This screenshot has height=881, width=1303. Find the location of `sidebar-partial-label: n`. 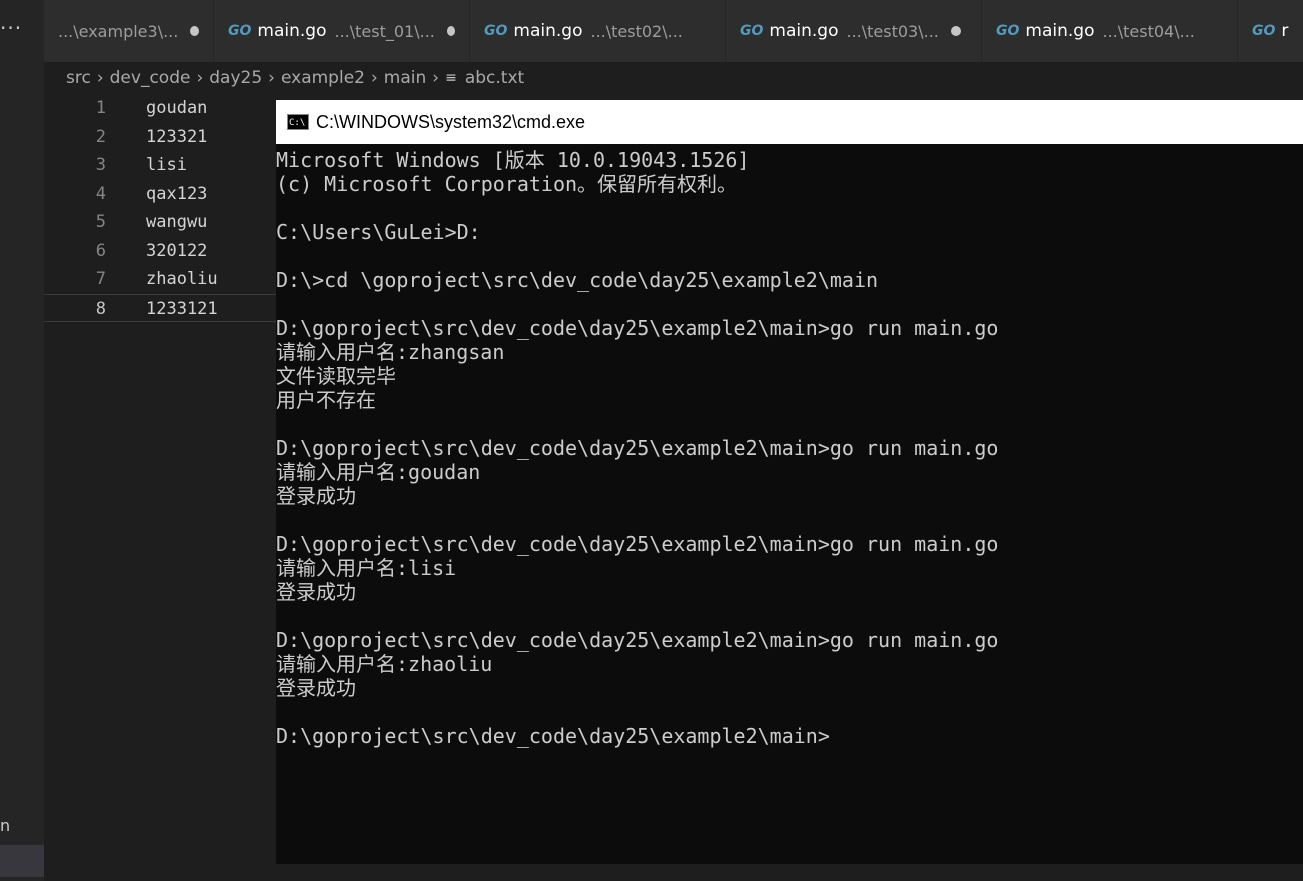

sidebar-partial-label: n is located at coordinates (5, 825).